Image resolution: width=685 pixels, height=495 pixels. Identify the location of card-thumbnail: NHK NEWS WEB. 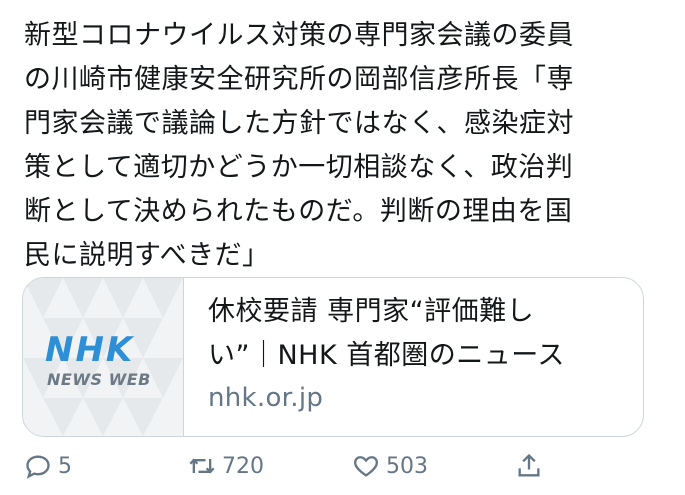
(103, 357).